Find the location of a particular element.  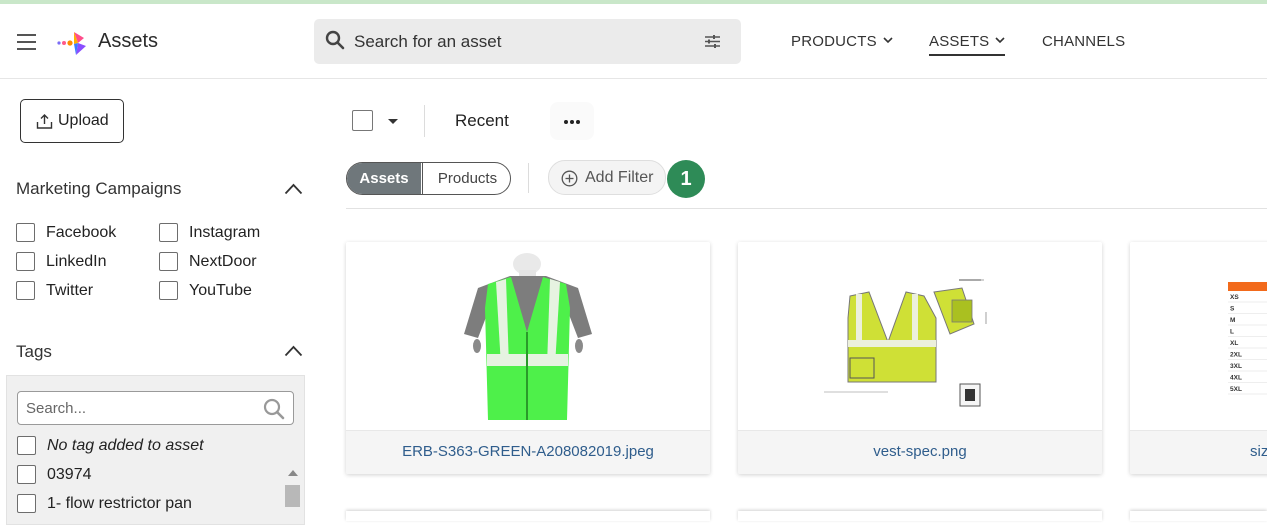

app-logo-icon is located at coordinates (71, 43).